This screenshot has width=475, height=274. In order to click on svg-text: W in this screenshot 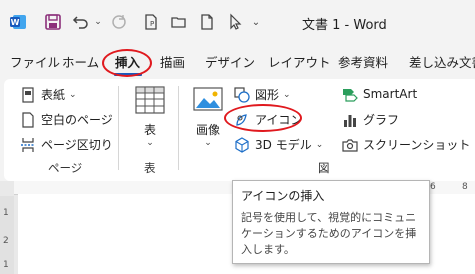, I will do `click(15, 22)`.